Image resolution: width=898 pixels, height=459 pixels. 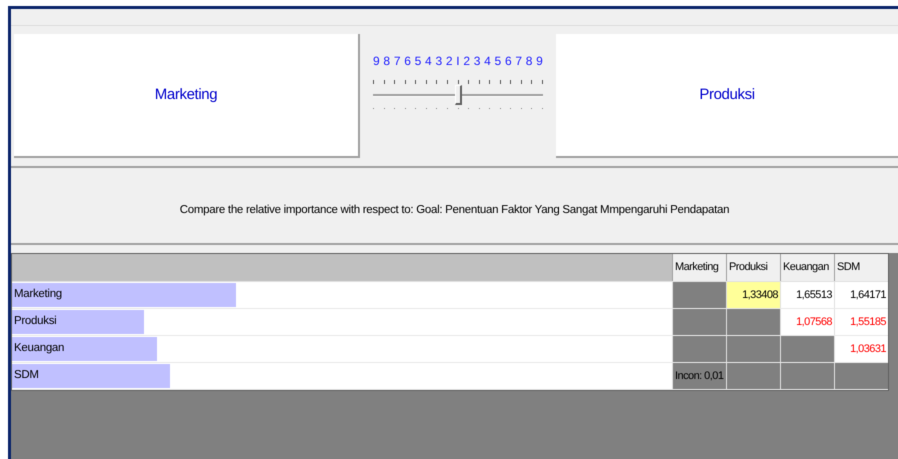 What do you see at coordinates (868, 295) in the screenshot?
I see `value-text: 1,64171` at bounding box center [868, 295].